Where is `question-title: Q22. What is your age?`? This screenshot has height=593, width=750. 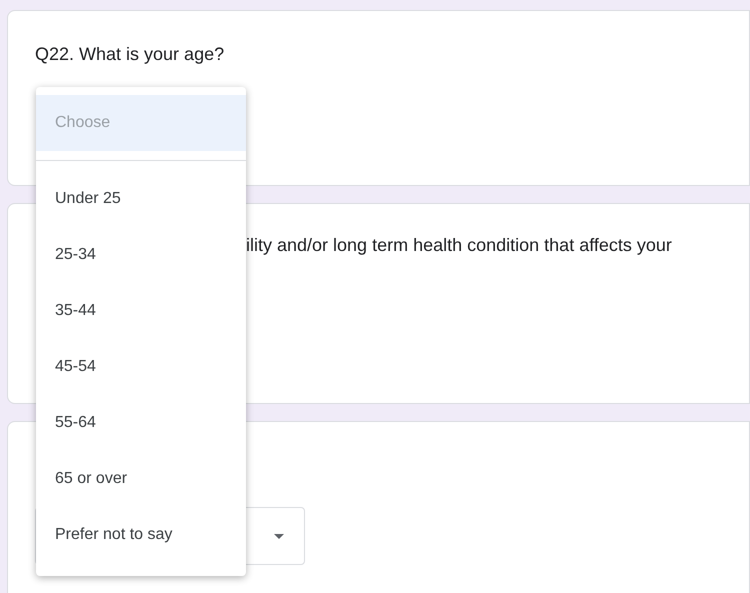 question-title: Q22. What is your age? is located at coordinates (129, 54).